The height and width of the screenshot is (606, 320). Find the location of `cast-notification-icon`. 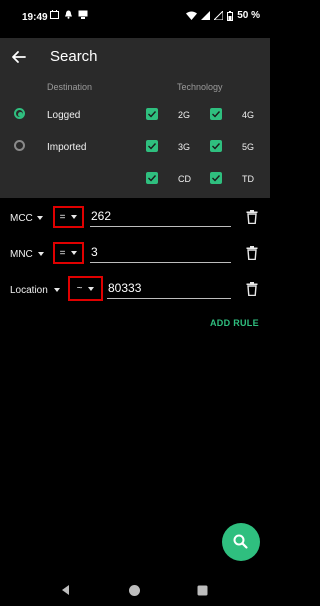

cast-notification-icon is located at coordinates (83, 14).